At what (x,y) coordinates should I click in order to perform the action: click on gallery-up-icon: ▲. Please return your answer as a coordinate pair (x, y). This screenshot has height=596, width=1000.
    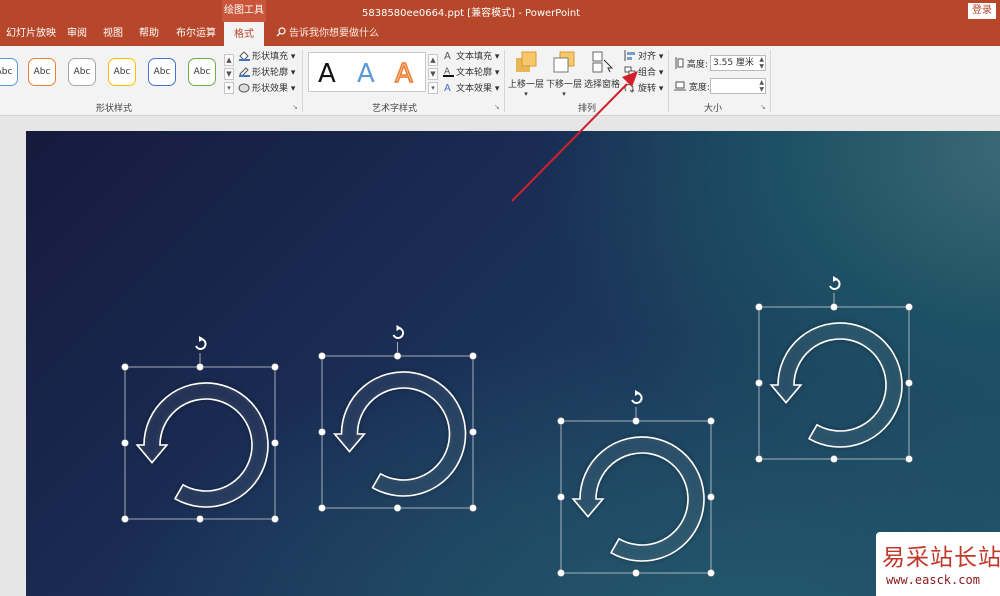
    Looking at the image, I should click on (229, 60).